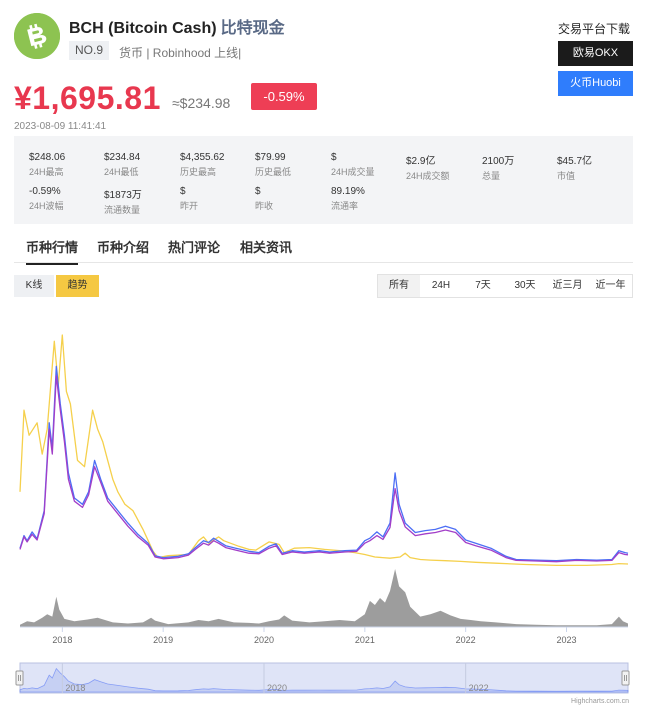  What do you see at coordinates (566, 640) in the screenshot?
I see `x-tick-label: 2023` at bounding box center [566, 640].